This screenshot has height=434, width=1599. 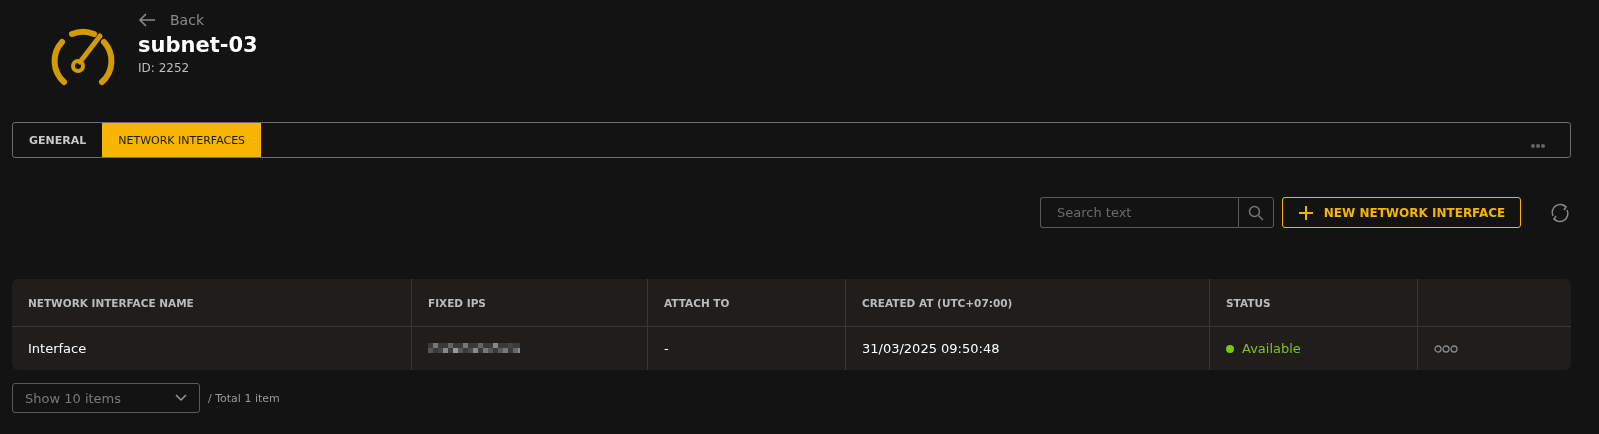 What do you see at coordinates (198, 45) in the screenshot?
I see `page-title: subnet-03` at bounding box center [198, 45].